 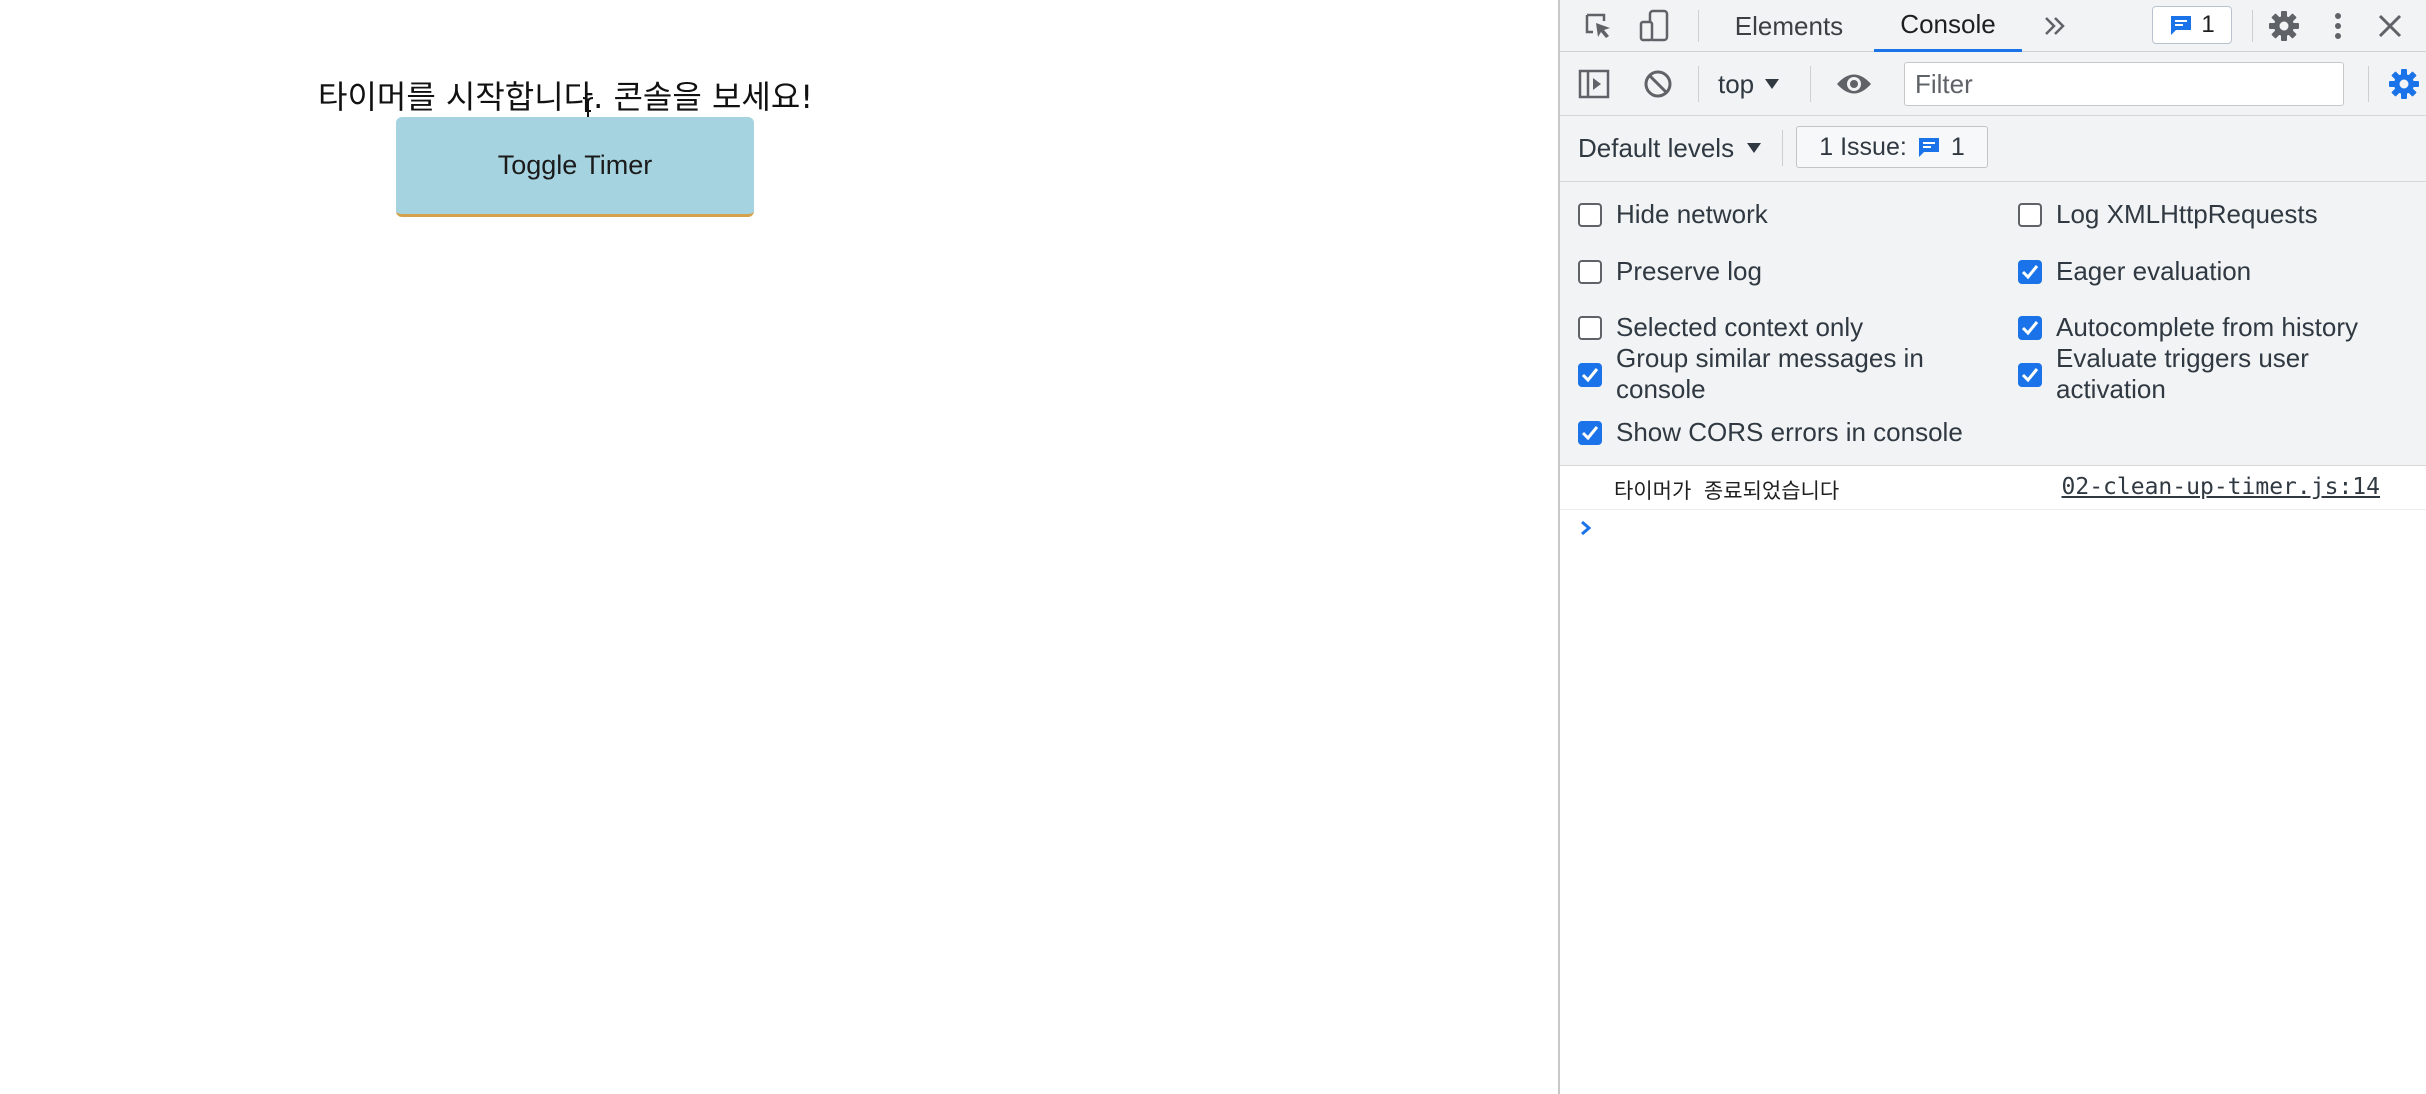 What do you see at coordinates (2207, 327) in the screenshot?
I see `setting-label: Autocomplete from history` at bounding box center [2207, 327].